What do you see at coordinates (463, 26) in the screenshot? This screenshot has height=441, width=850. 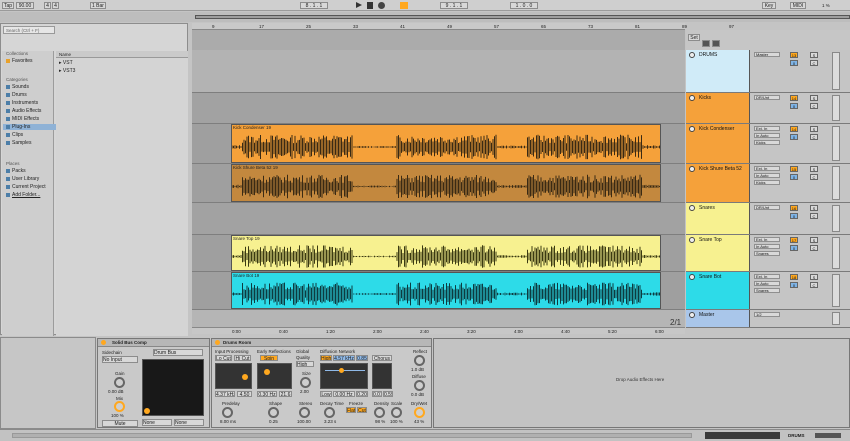 I see `beat-ruler: 9 17 25 33 41 49 57 65 73 81 89 97` at bounding box center [463, 26].